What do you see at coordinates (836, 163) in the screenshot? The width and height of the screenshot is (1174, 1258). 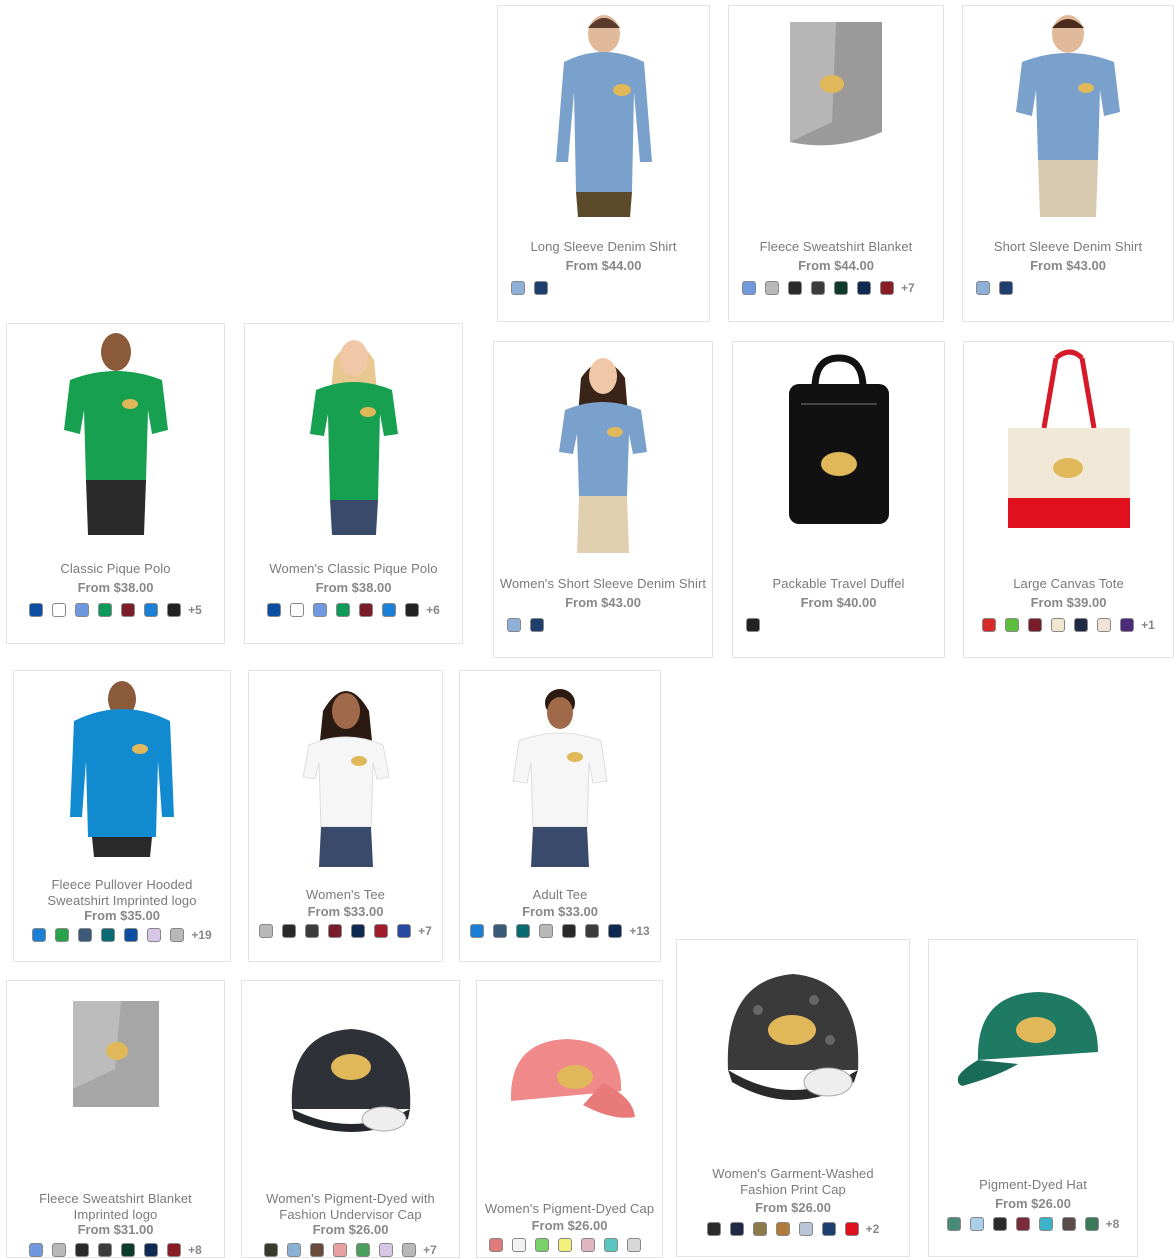 I see `product-card: Fleece Sweatshirt Blanket From $44.00 +7` at bounding box center [836, 163].